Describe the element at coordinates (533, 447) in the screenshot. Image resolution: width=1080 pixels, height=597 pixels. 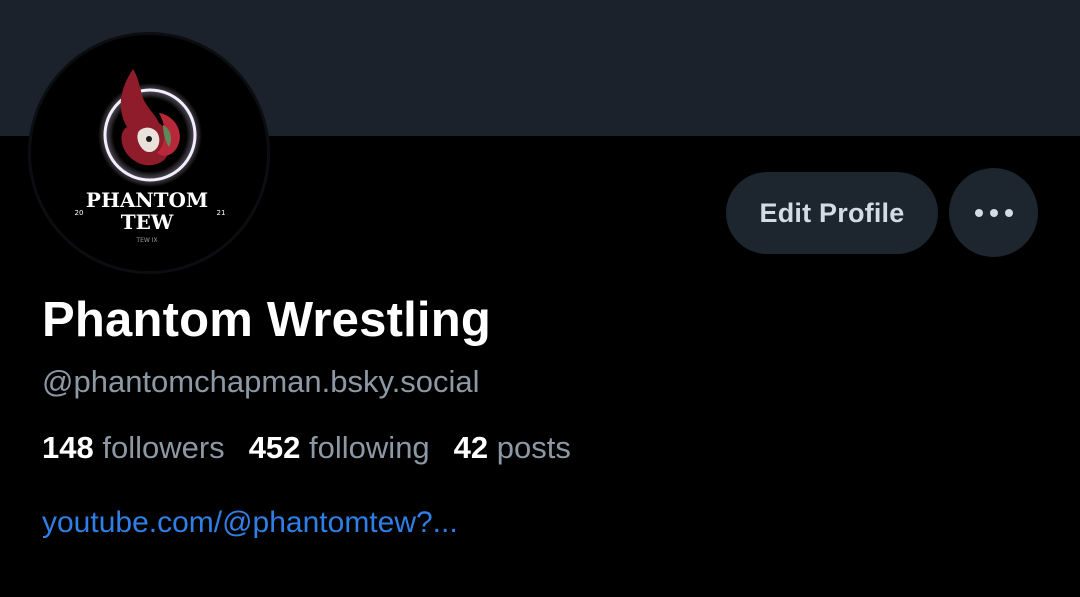
I see `posts-label: posts` at that location.